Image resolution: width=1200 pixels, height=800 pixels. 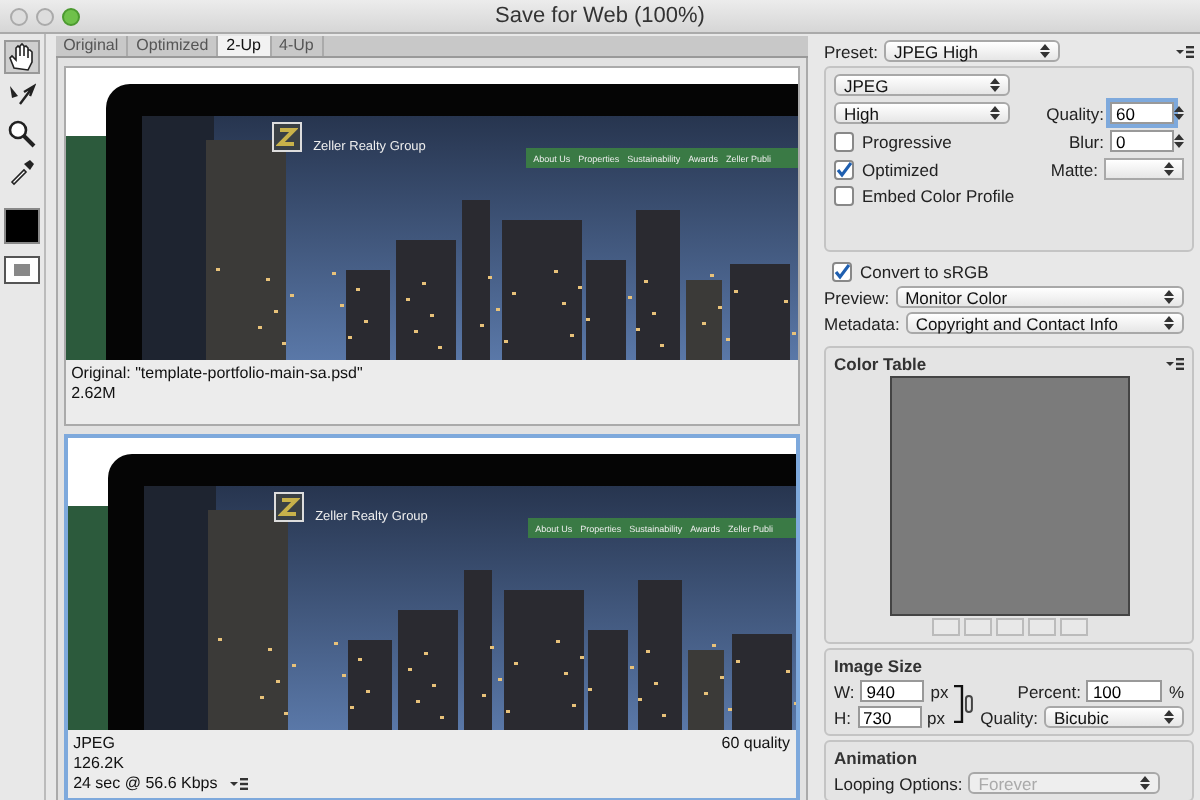 What do you see at coordinates (21, 95) in the screenshot?
I see `slice-icon` at bounding box center [21, 95].